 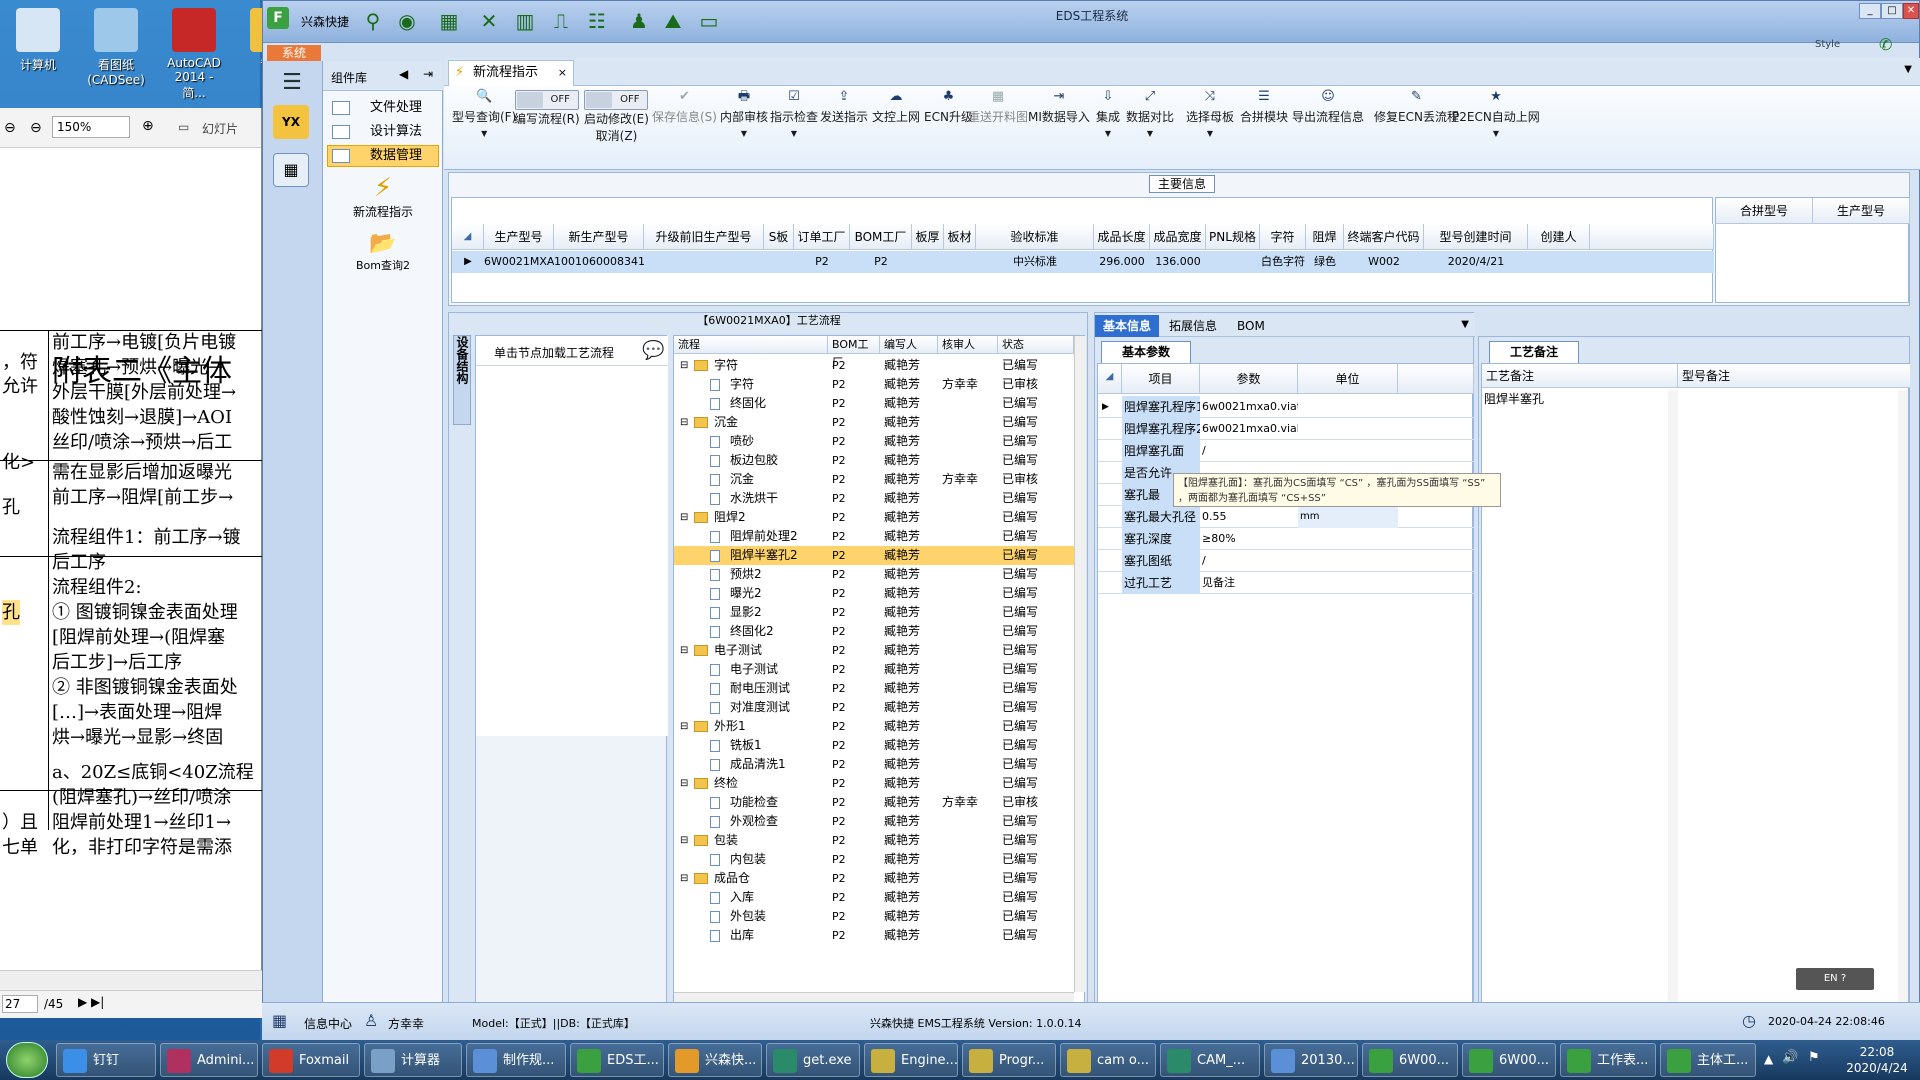 What do you see at coordinates (546, 100) in the screenshot?
I see `toggle-switch: OFF` at bounding box center [546, 100].